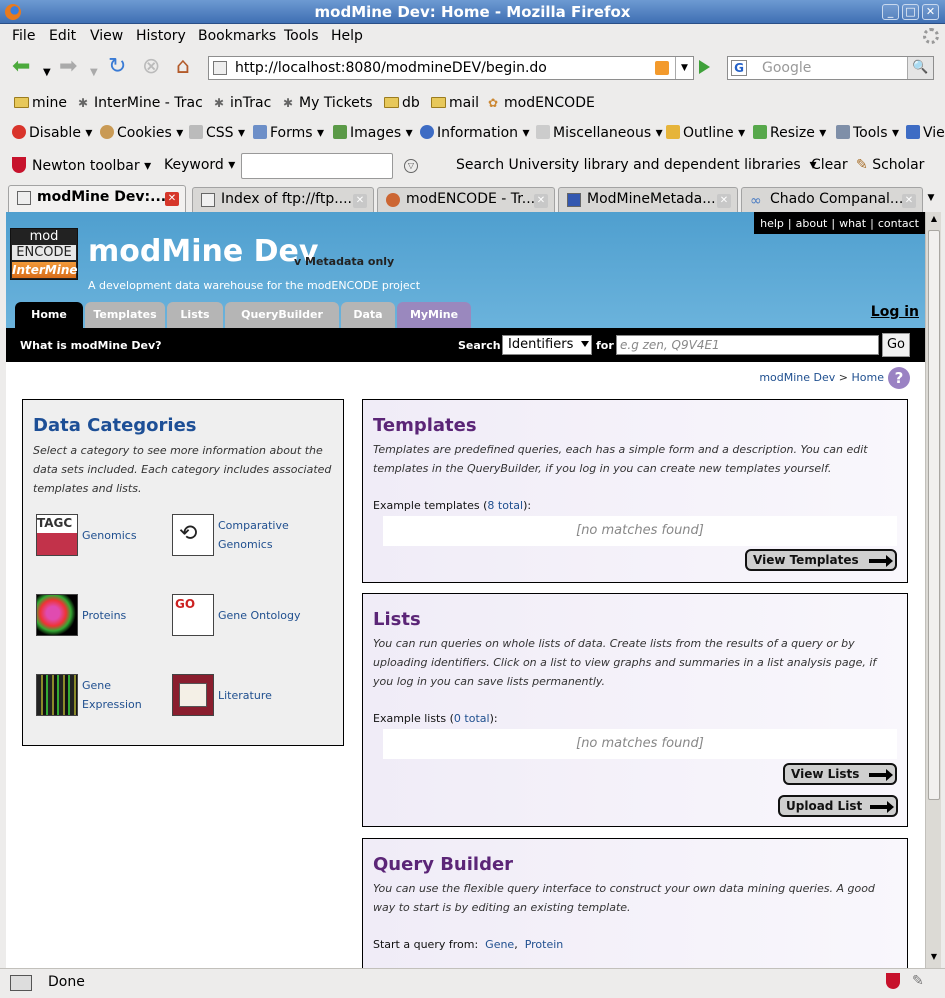 Image resolution: width=945 pixels, height=998 pixels. I want to click on what-link: what, so click(852, 223).